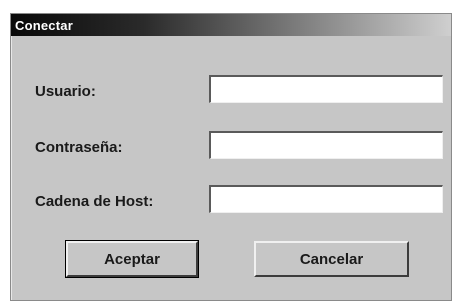 This screenshot has width=459, height=304. What do you see at coordinates (79, 147) in the screenshot?
I see `password-label: Contraseña:` at bounding box center [79, 147].